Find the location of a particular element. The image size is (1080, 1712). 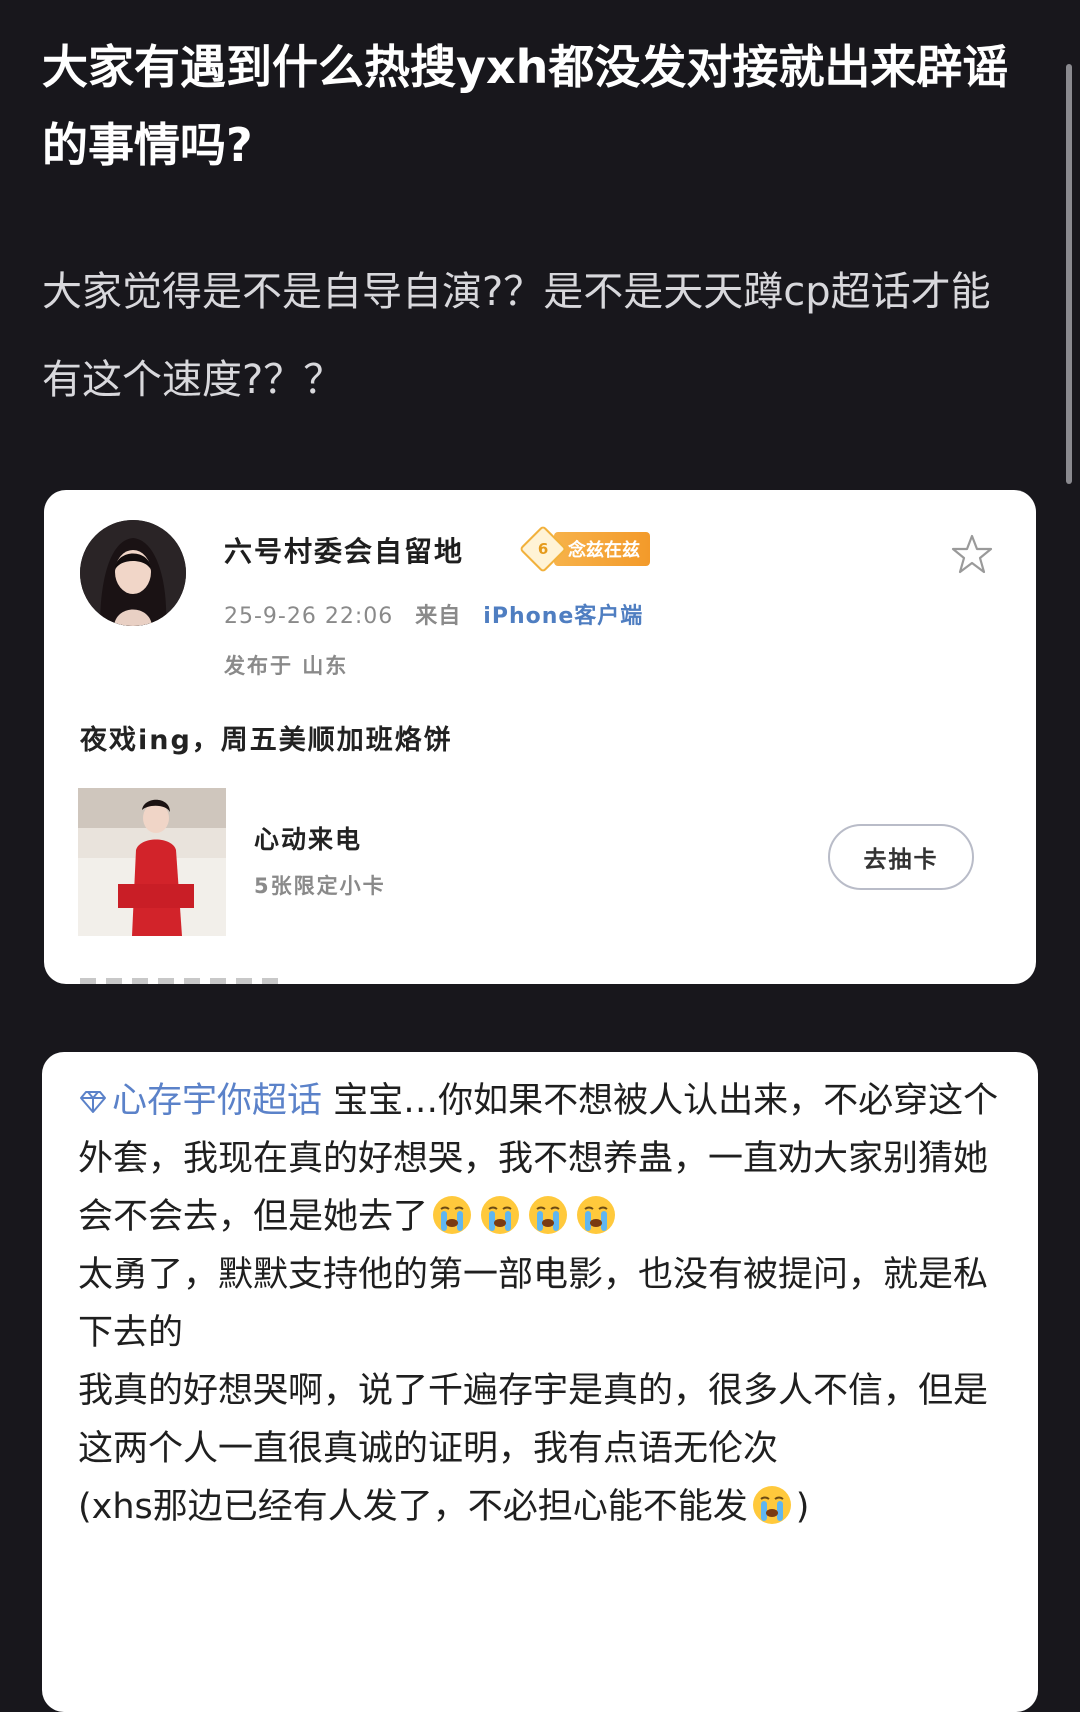

post-line-2: 太勇了，默默支持他的第一部电影，也没有被提问，就是私下去的 is located at coordinates (533, 1304).